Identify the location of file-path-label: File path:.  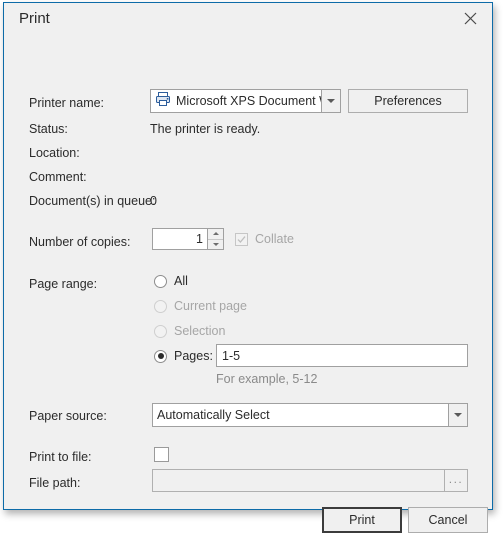
(55, 483).